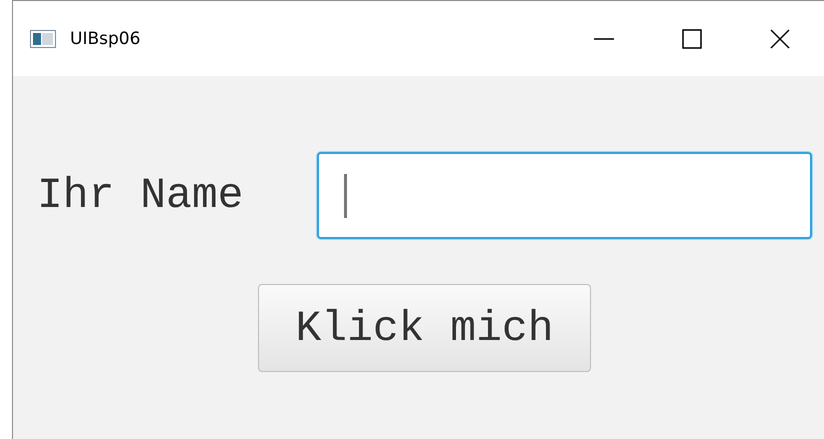 The image size is (824, 439). Describe the element at coordinates (140, 195) in the screenshot. I see `name-label: Ihr Name` at that location.